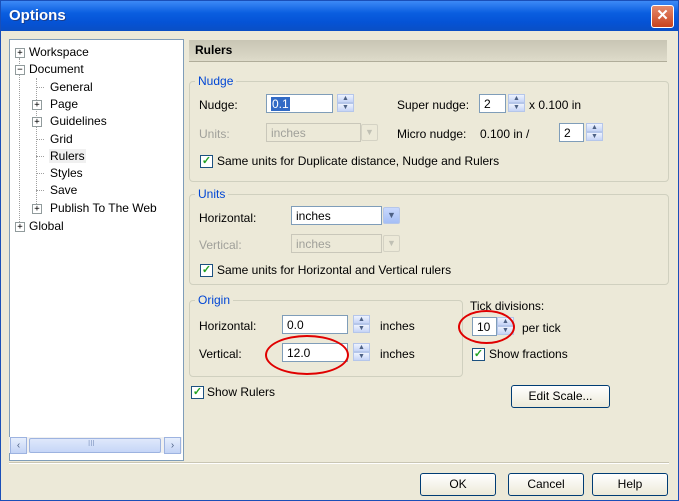 This screenshot has height=501, width=679. Describe the element at coordinates (206, 161) in the screenshot. I see `same-units-nudge-checkbox: ✓` at that location.